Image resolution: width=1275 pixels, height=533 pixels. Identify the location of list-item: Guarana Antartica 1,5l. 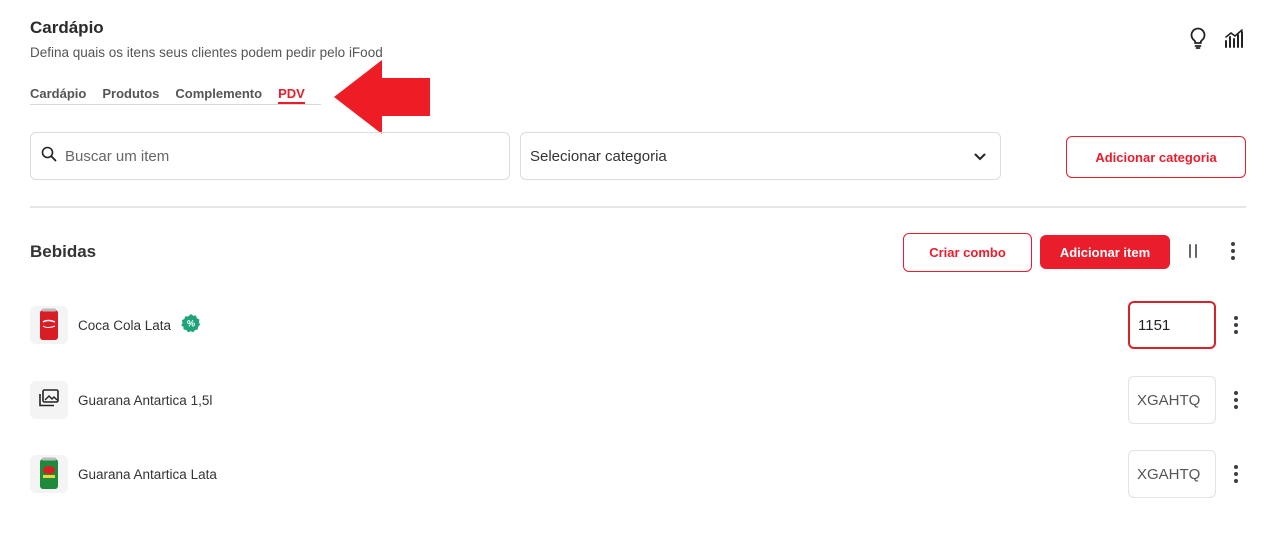
(638, 400).